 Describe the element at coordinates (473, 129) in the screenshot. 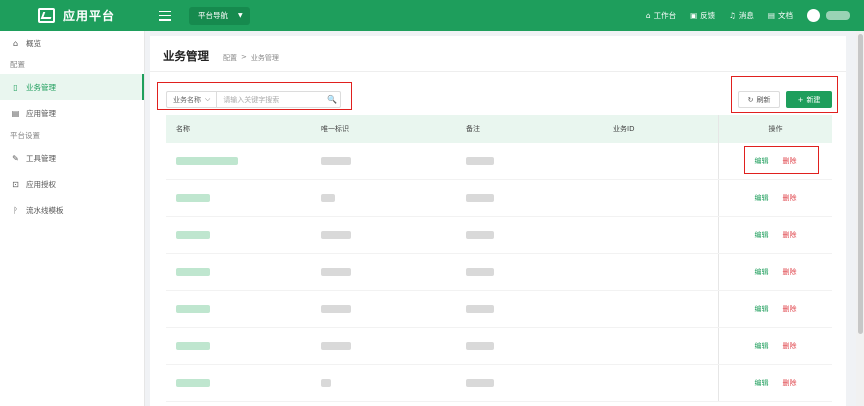

I see `column-header-remark: 备注` at that location.